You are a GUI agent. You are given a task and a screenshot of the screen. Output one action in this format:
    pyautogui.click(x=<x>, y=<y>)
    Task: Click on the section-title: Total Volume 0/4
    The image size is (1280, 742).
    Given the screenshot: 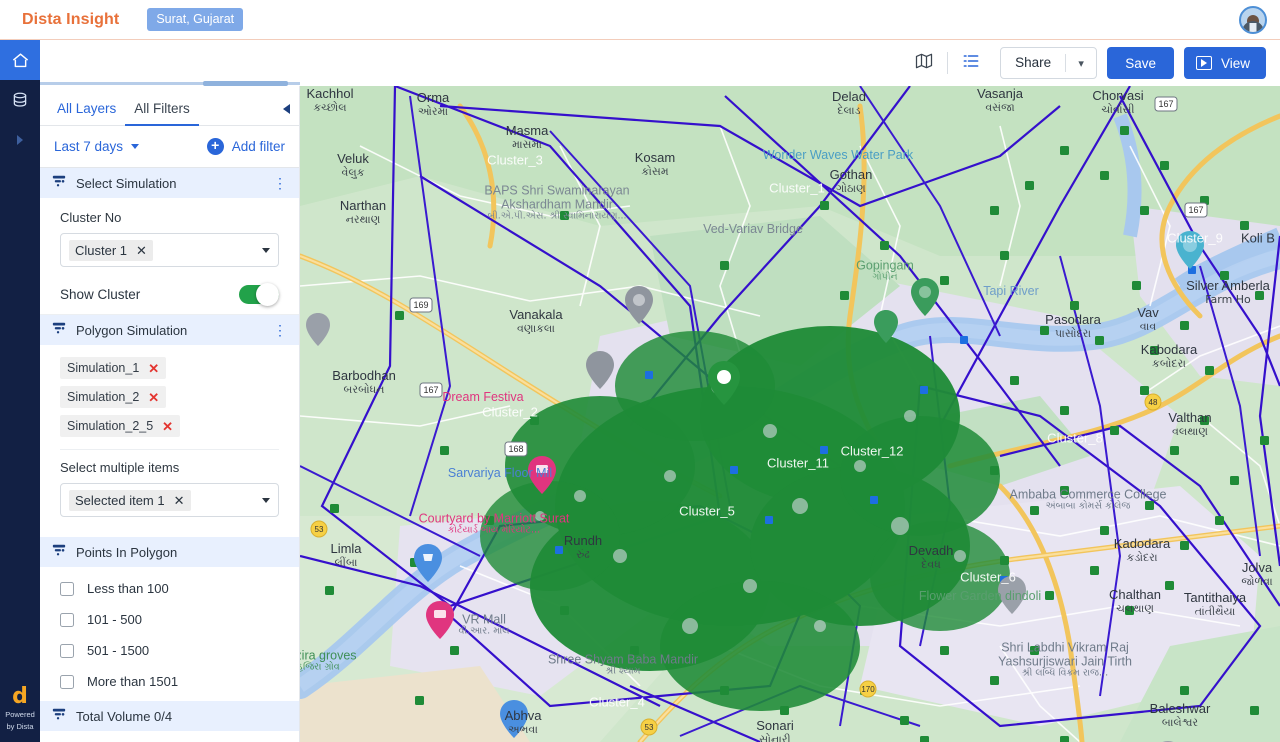 What is the action you would take?
    pyautogui.click(x=124, y=716)
    